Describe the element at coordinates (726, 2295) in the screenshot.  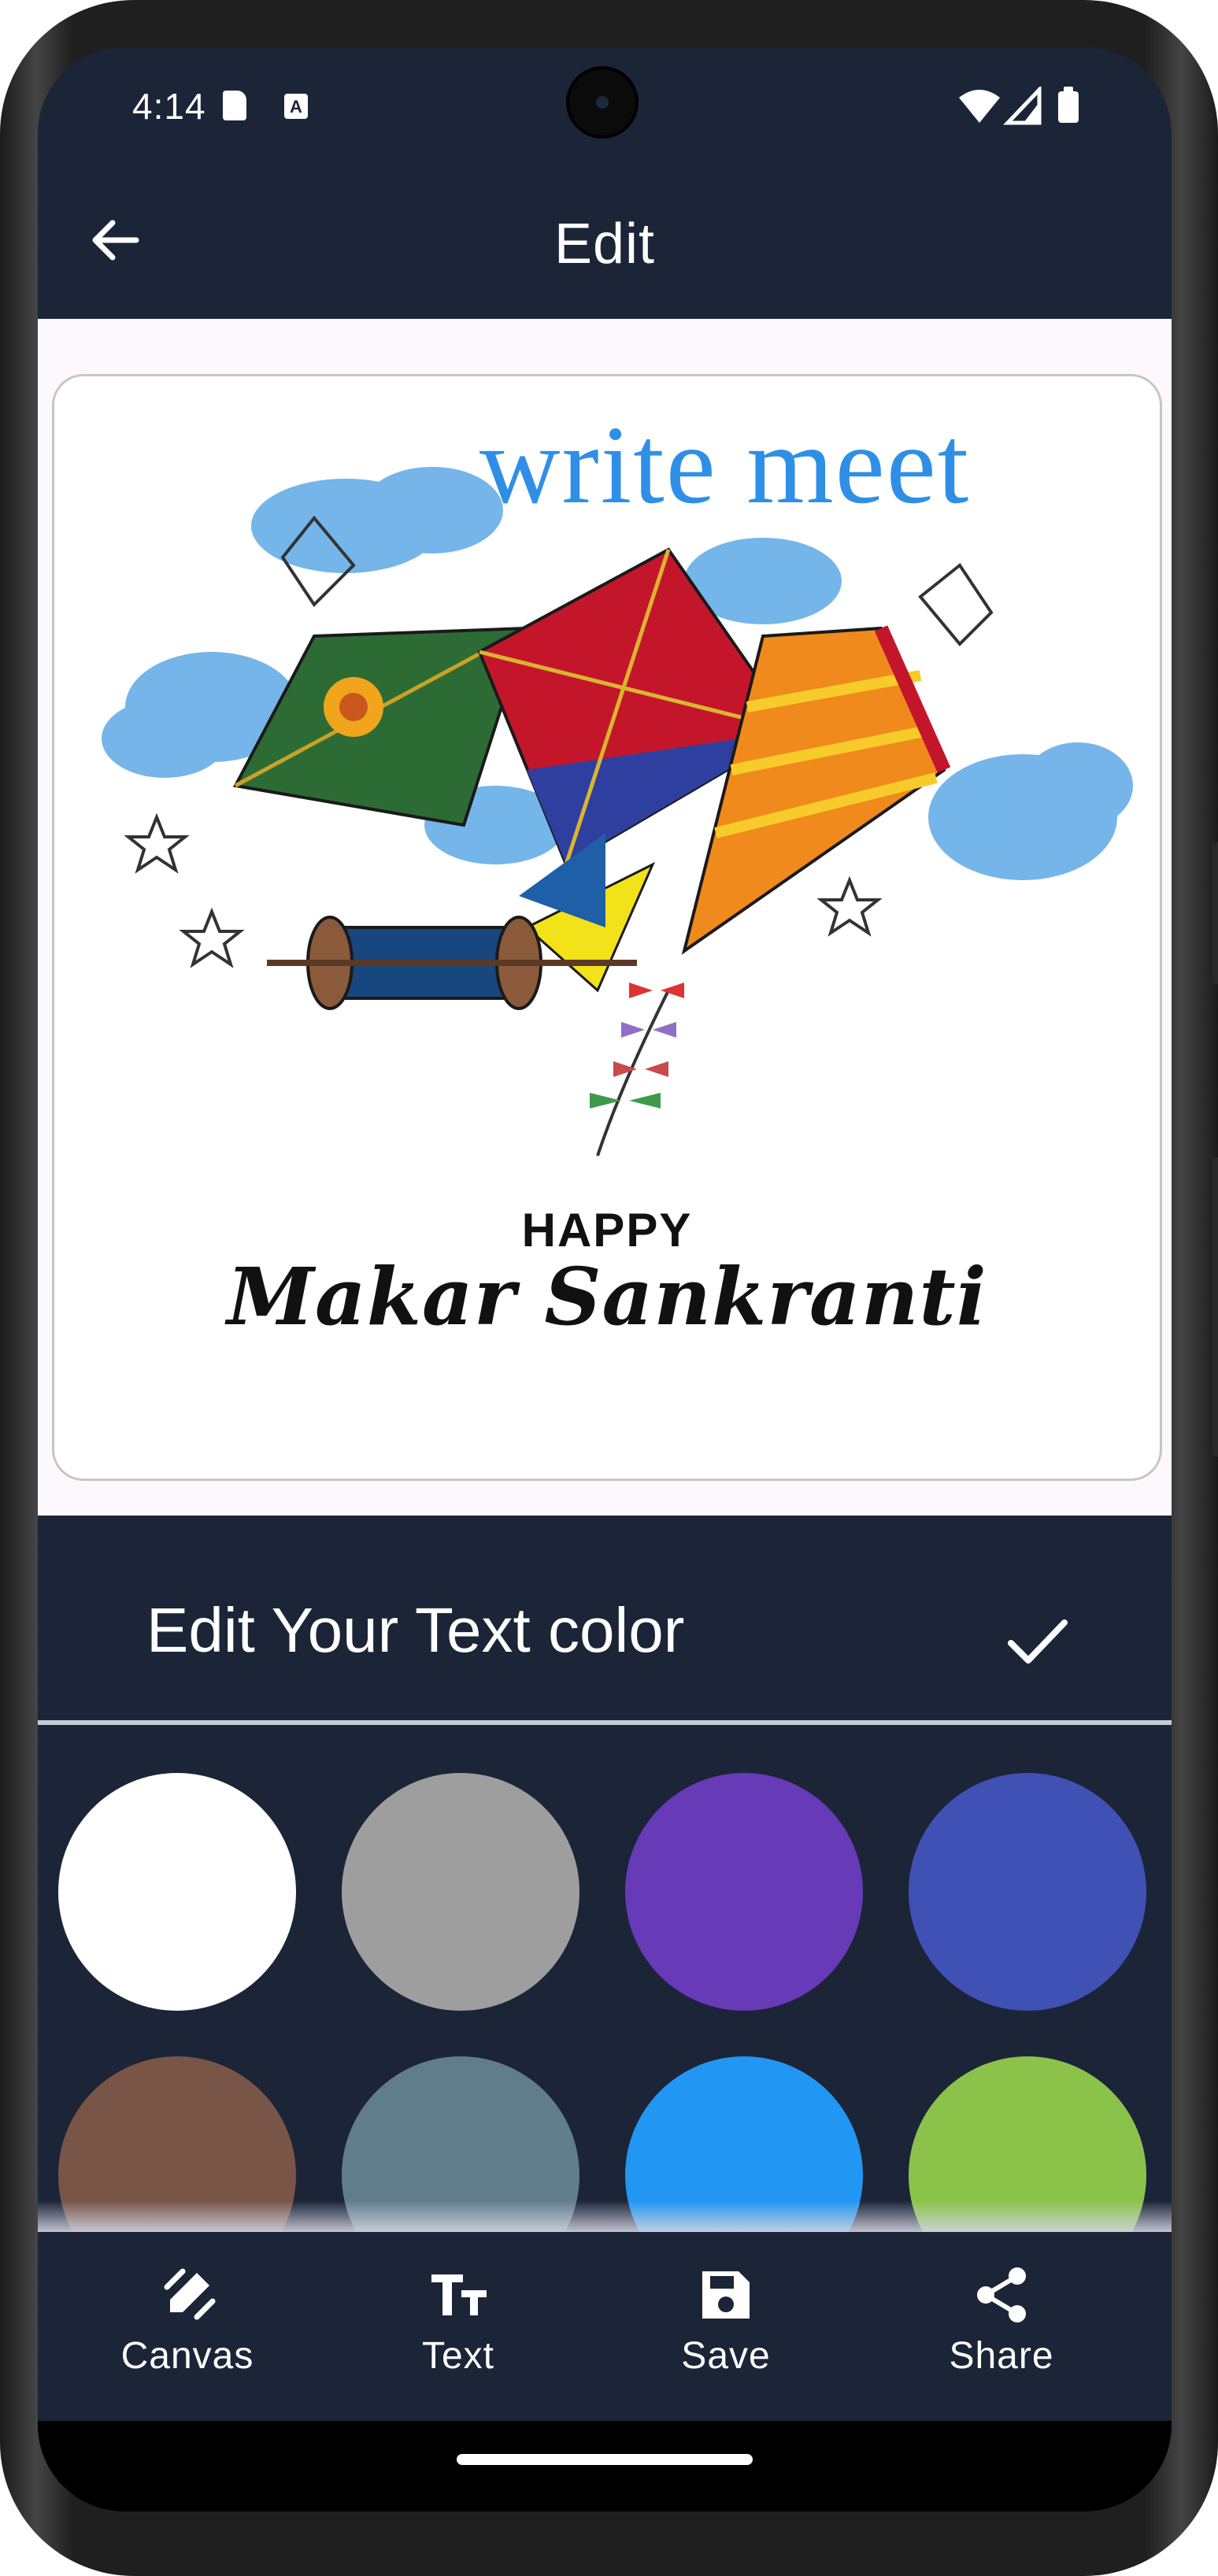
I see `save-icon` at that location.